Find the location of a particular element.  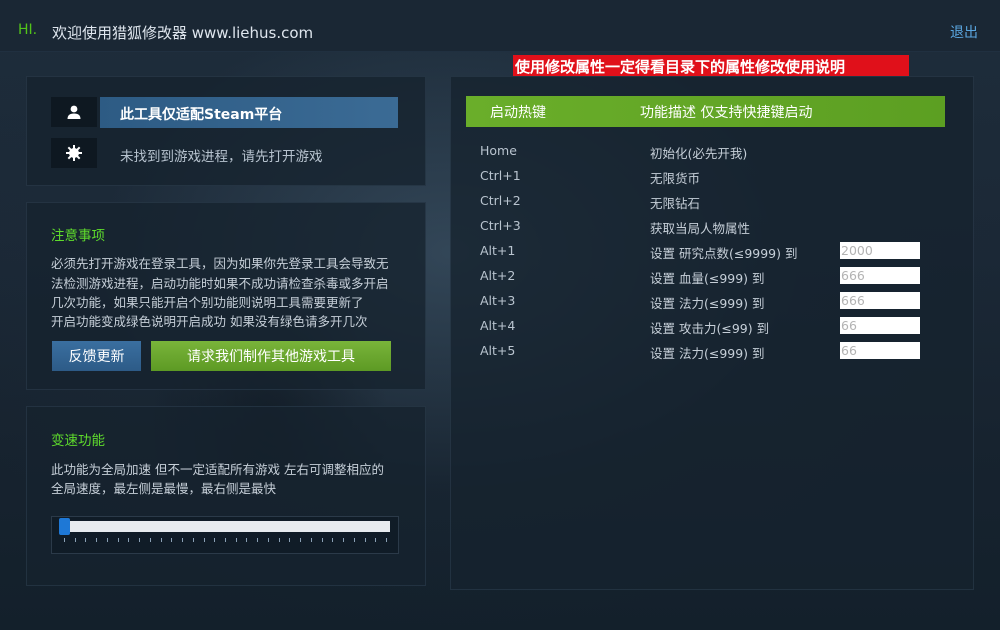

notice-line: 必须先打开游戏在登录工具，因为如果你先登录工具会导致无 is located at coordinates (220, 263).